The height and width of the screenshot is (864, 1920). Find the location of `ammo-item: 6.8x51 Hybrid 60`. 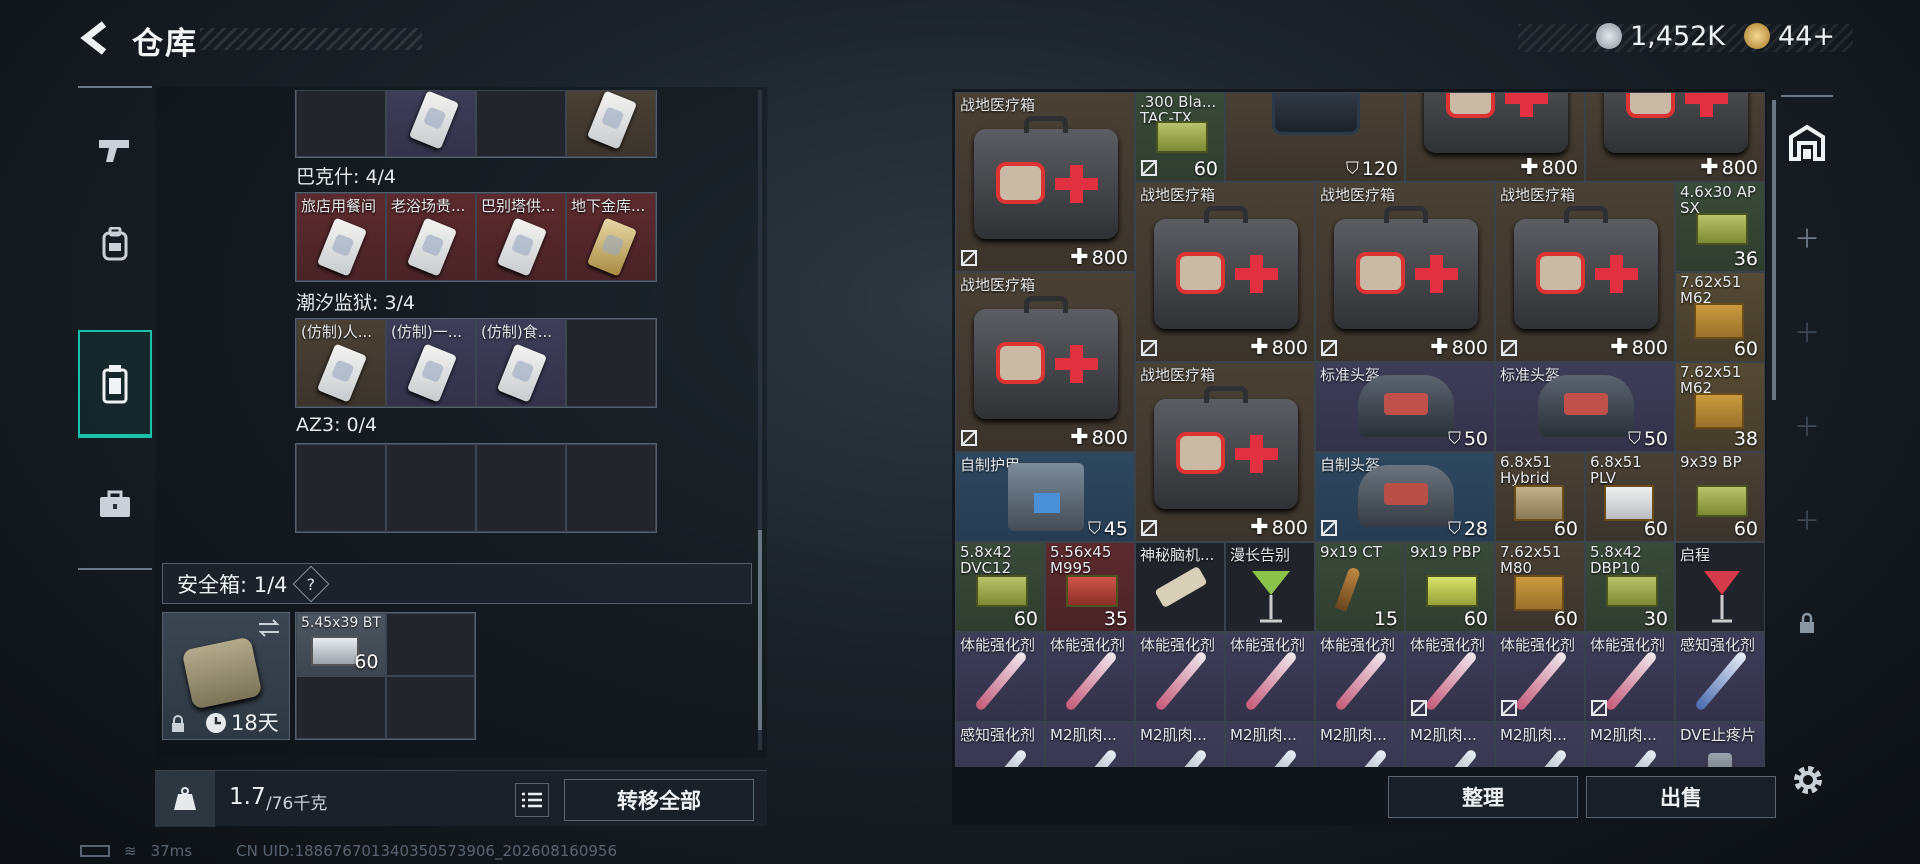

ammo-item: 6.8x51 Hybrid 60 is located at coordinates (1540, 497).